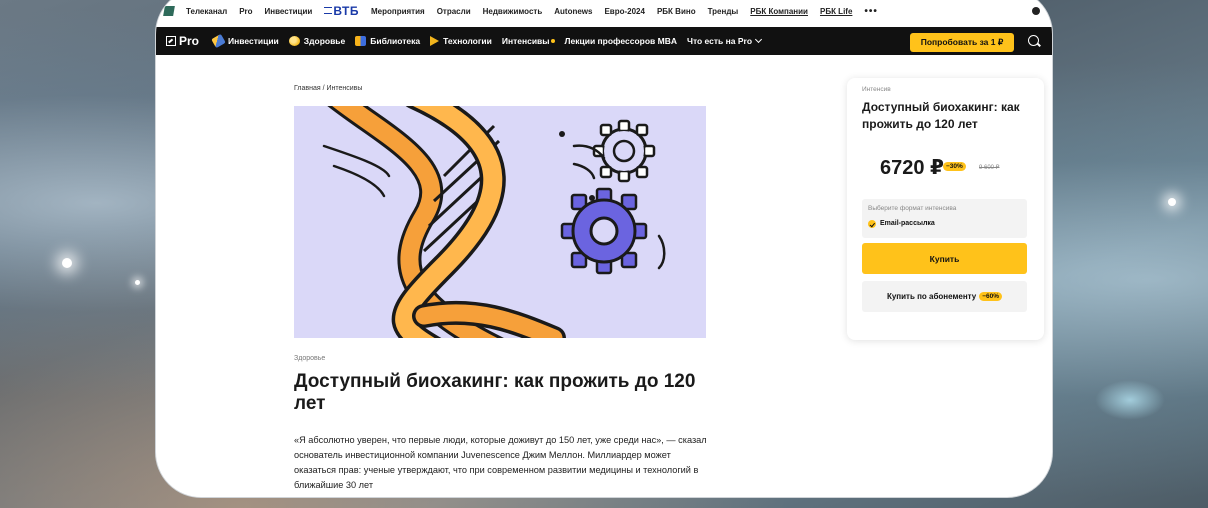  I want to click on nav-library: Библиотека, so click(387, 41).